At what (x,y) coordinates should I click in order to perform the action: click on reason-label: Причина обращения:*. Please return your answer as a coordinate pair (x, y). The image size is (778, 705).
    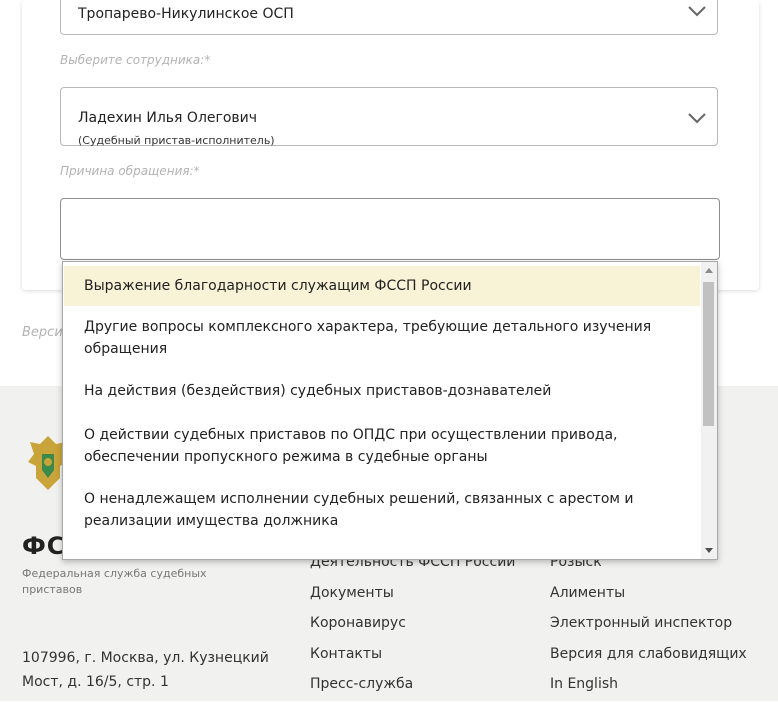
    Looking at the image, I should click on (130, 171).